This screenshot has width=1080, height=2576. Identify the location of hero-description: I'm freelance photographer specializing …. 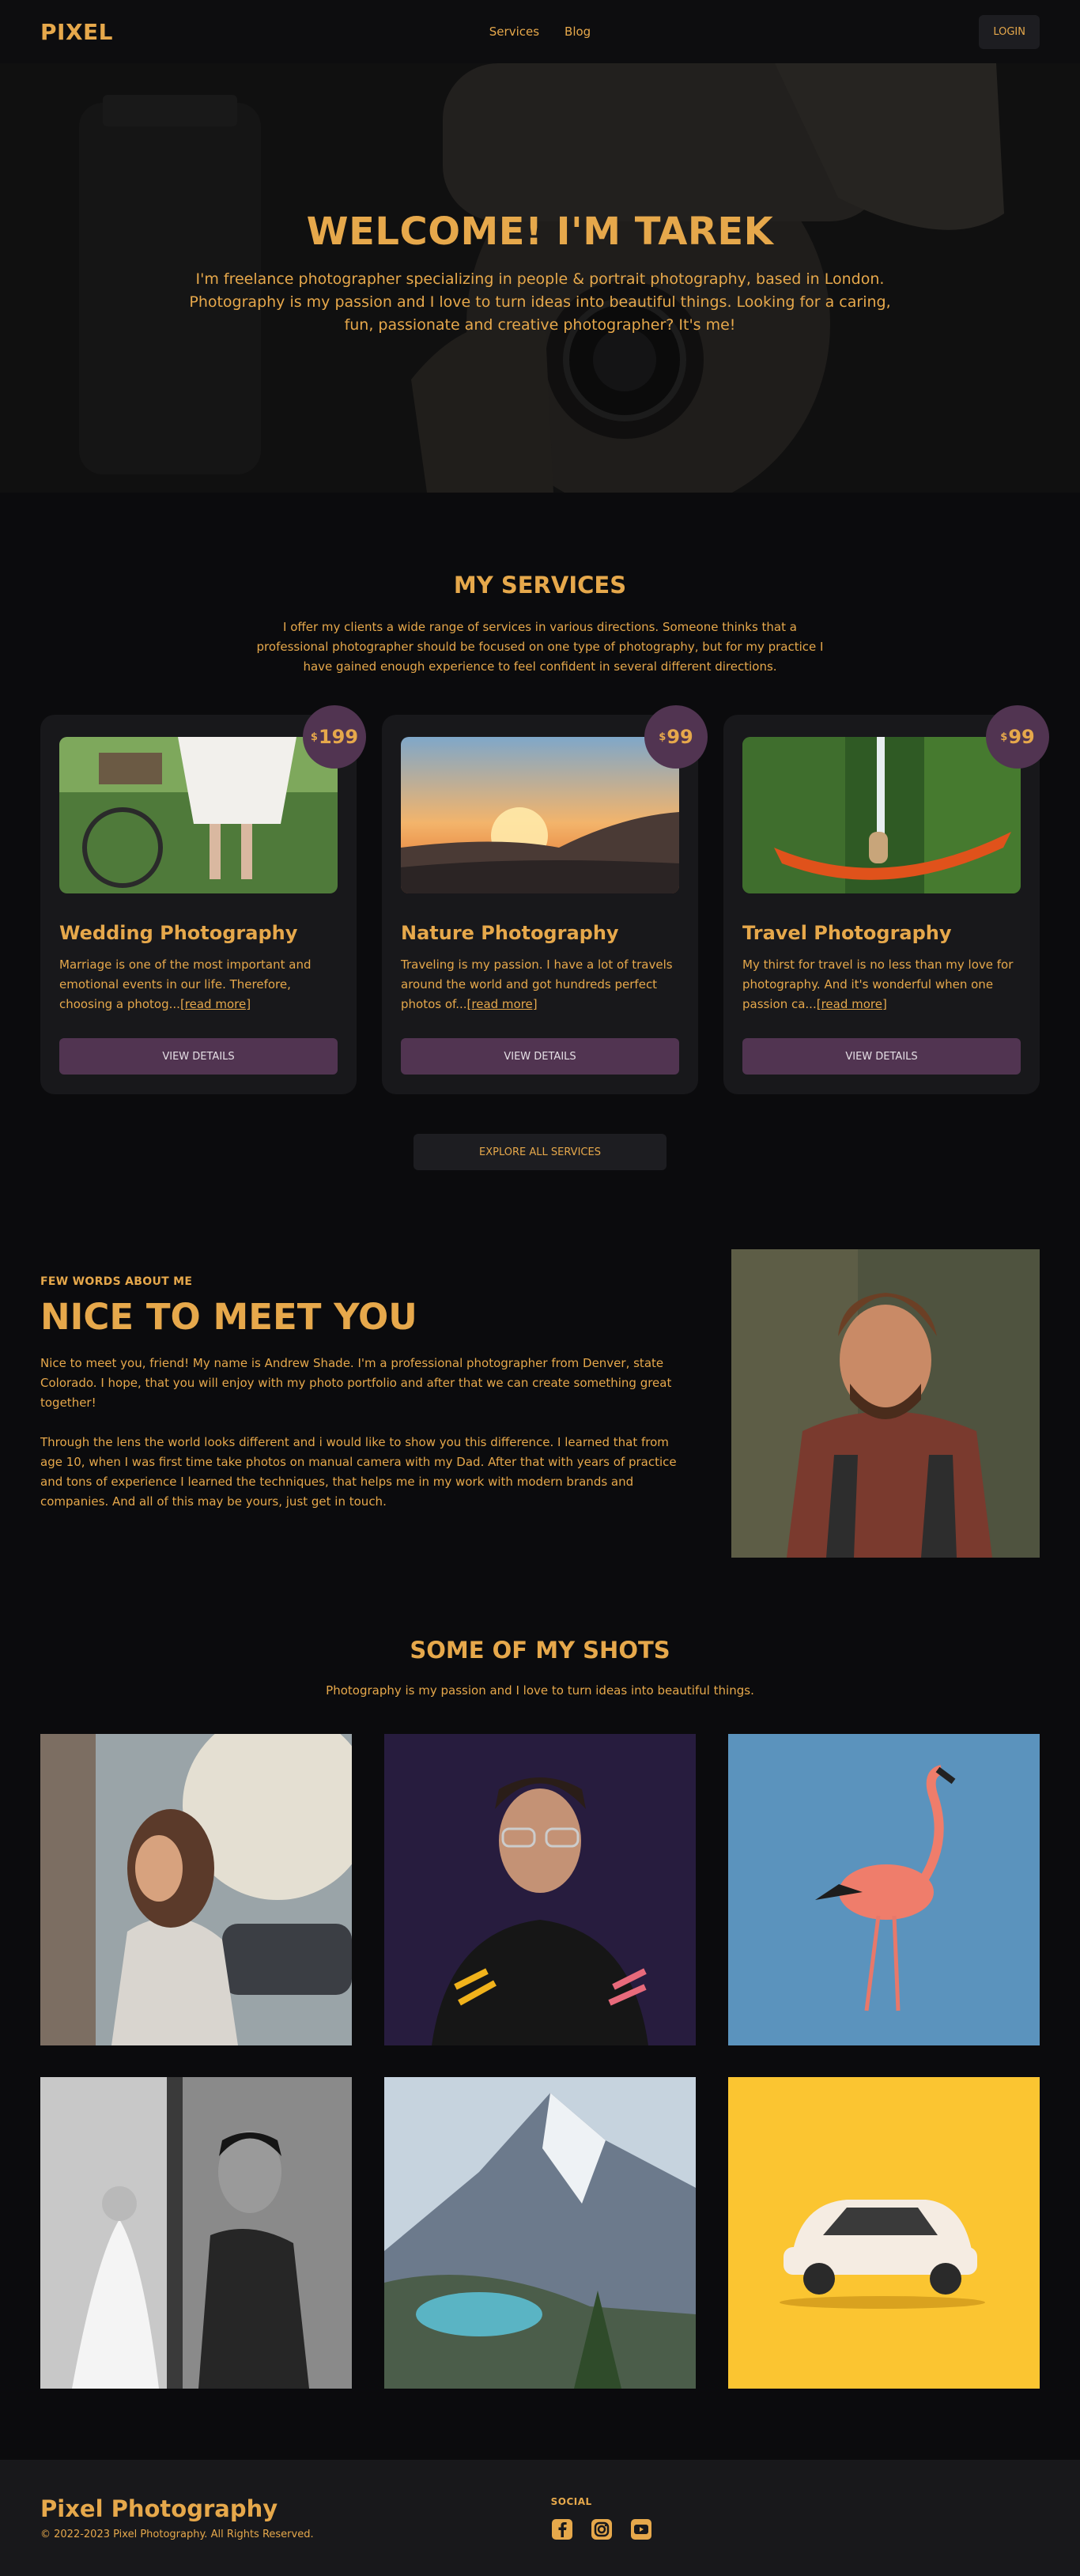
(540, 302).